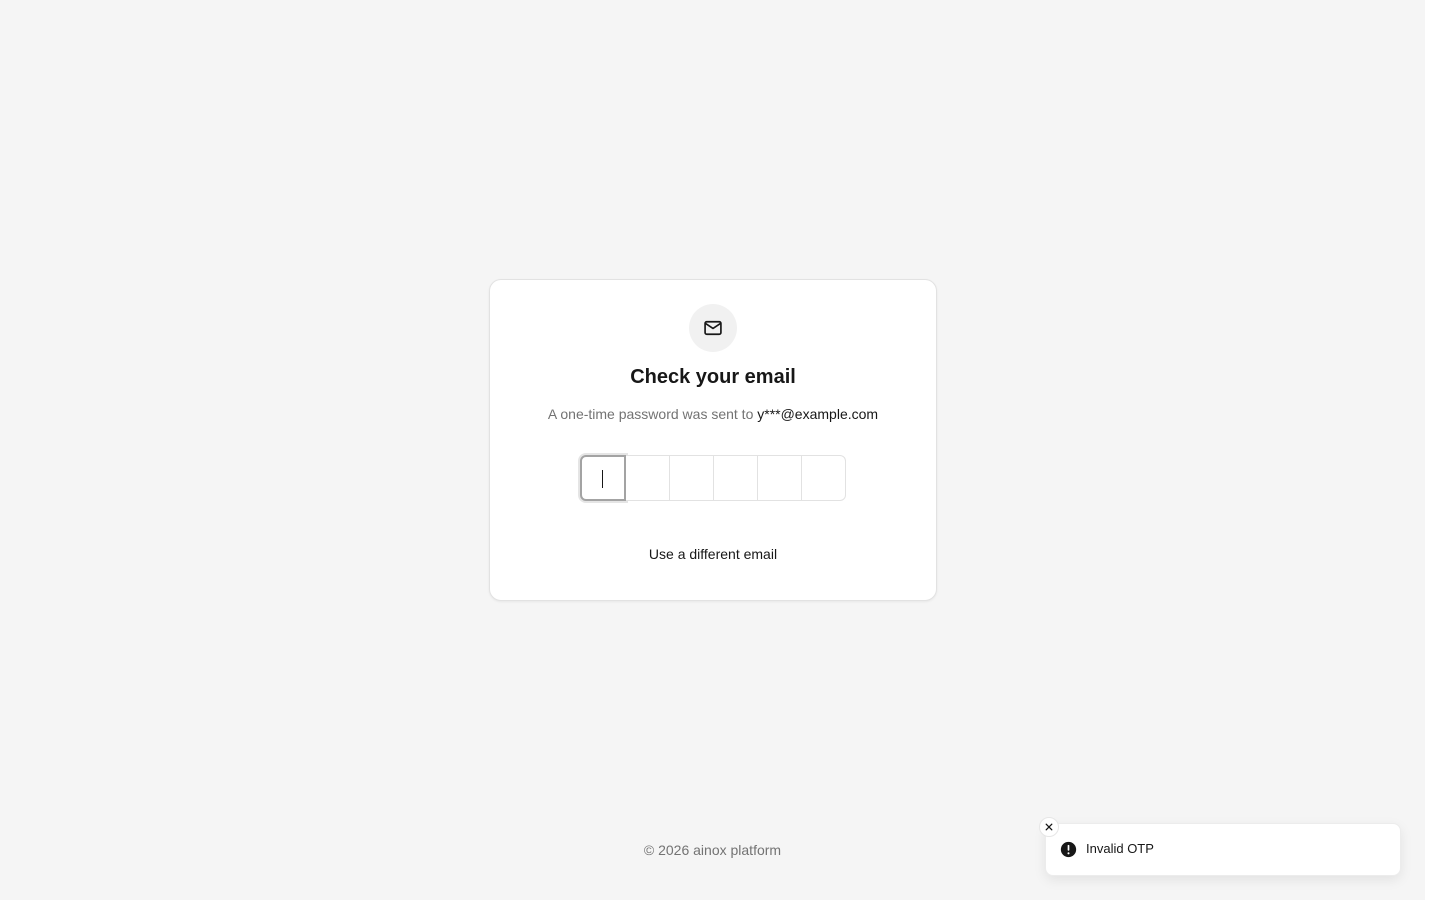  I want to click on otp-input-group, so click(713, 478).